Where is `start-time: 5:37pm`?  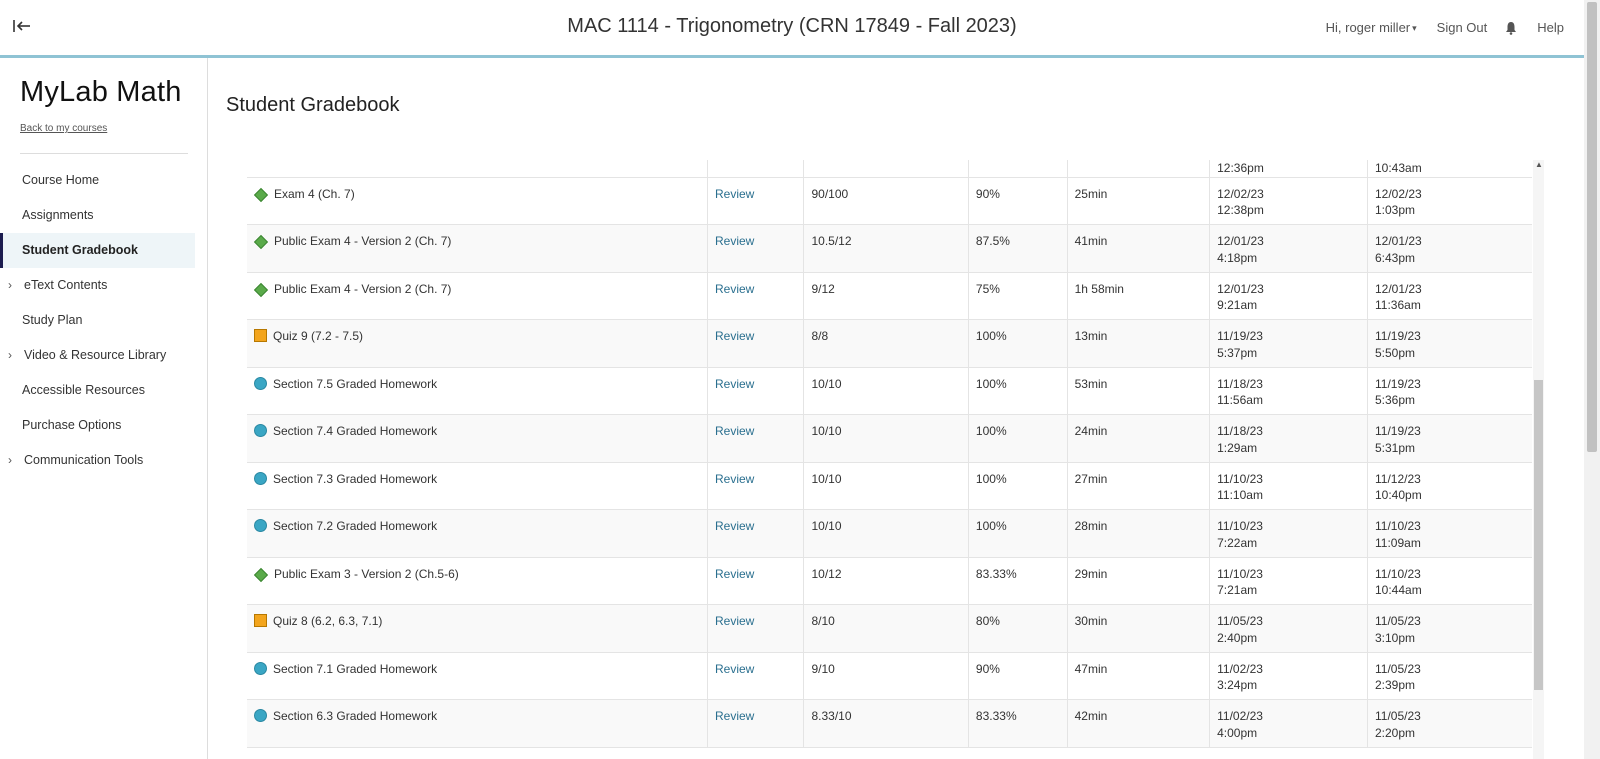 start-time: 5:37pm is located at coordinates (1237, 352).